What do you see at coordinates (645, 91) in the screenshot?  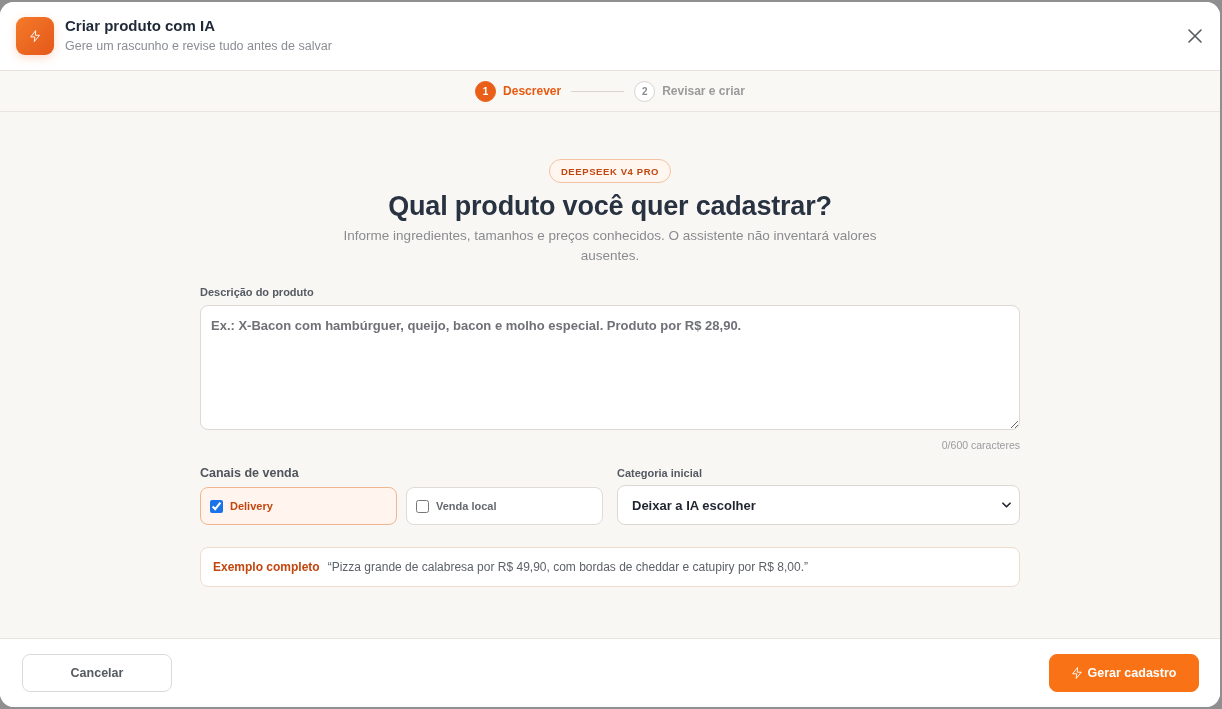 I see `step-number: 2` at bounding box center [645, 91].